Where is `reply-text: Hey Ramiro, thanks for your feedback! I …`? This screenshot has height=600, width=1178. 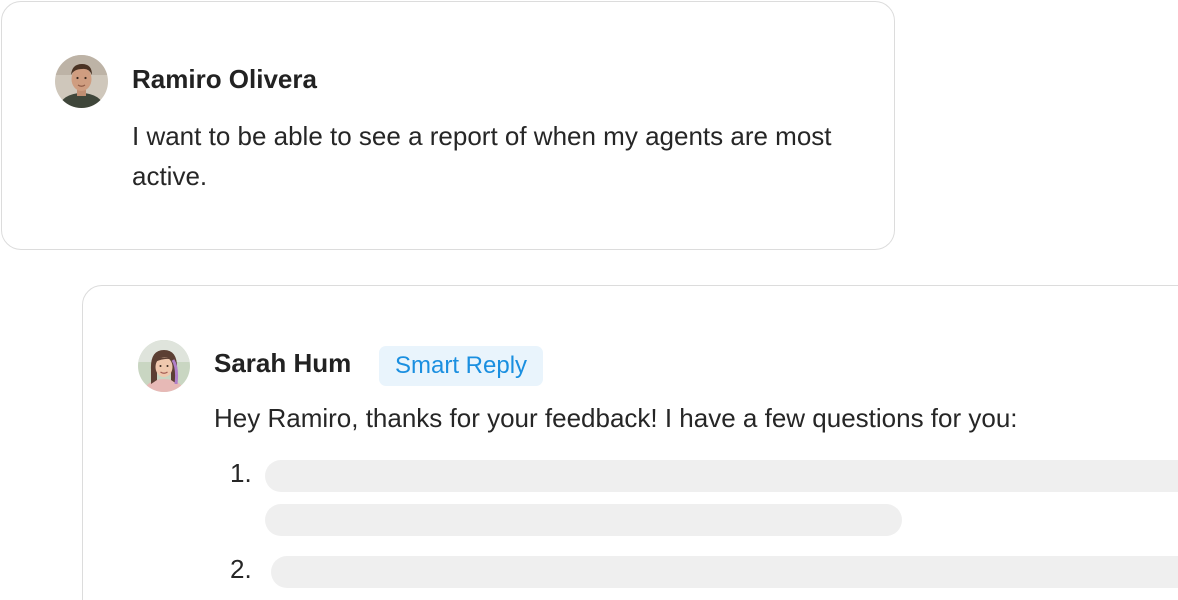
reply-text: Hey Ramiro, thanks for your feedback! I … is located at coordinates (616, 418).